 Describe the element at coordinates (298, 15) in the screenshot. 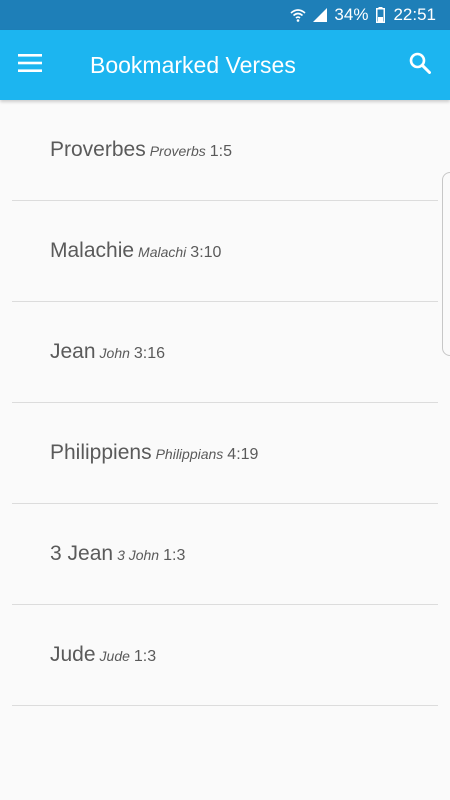

I see `wifi-icon` at that location.